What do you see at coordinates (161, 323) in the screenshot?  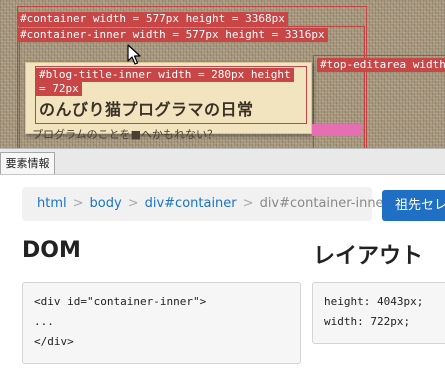 I see `dom-code-box: <div id="container-inner"> ... </div>` at bounding box center [161, 323].